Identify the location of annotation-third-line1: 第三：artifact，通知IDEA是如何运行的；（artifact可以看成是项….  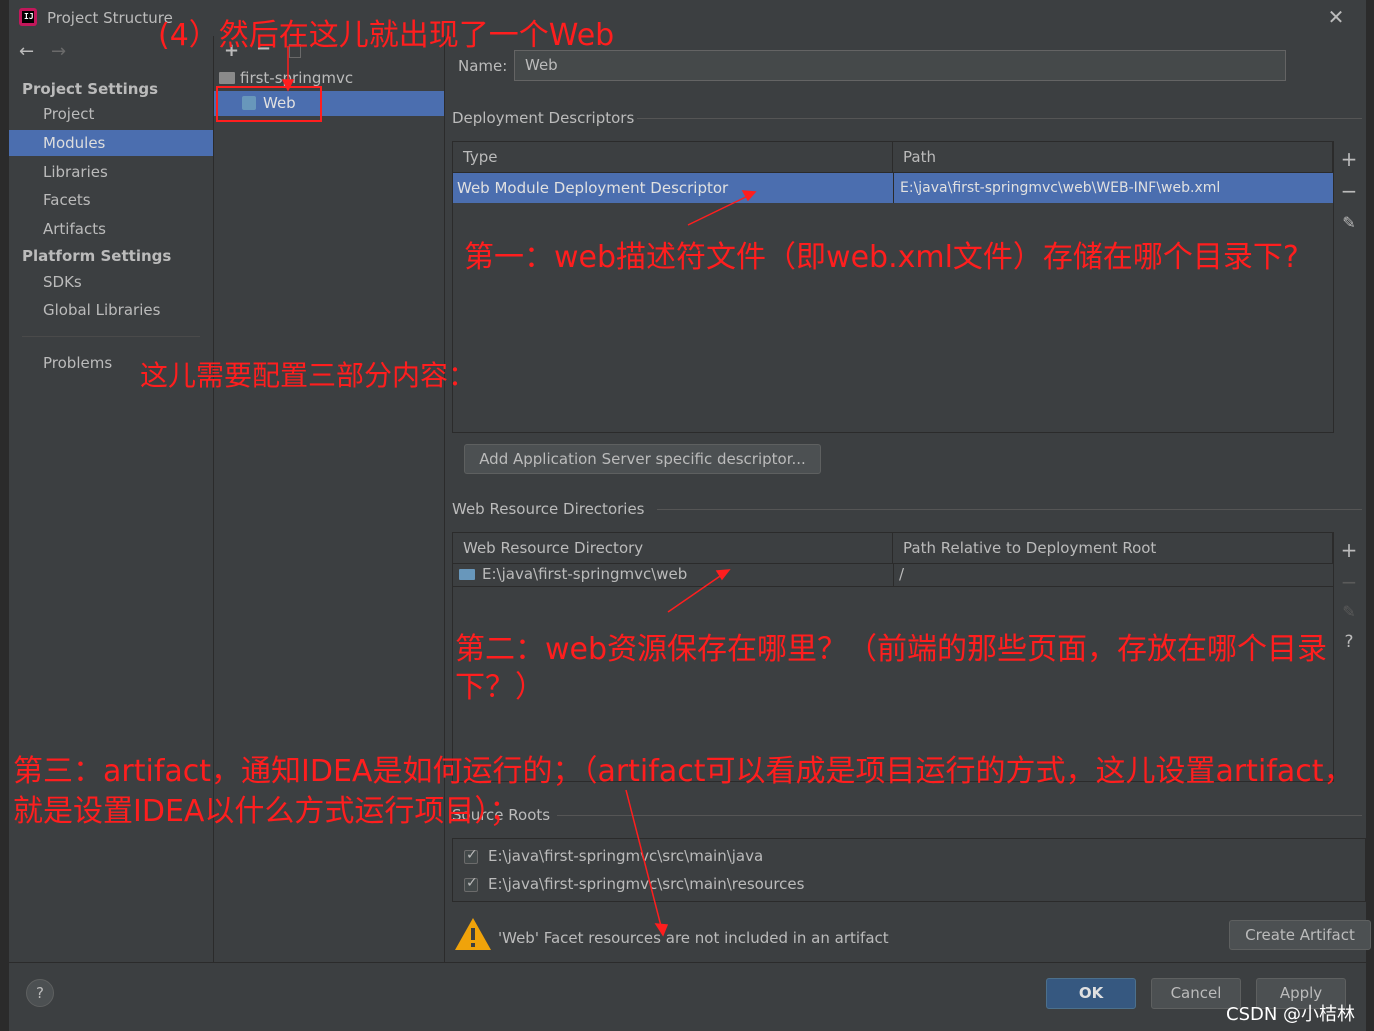
(683, 771).